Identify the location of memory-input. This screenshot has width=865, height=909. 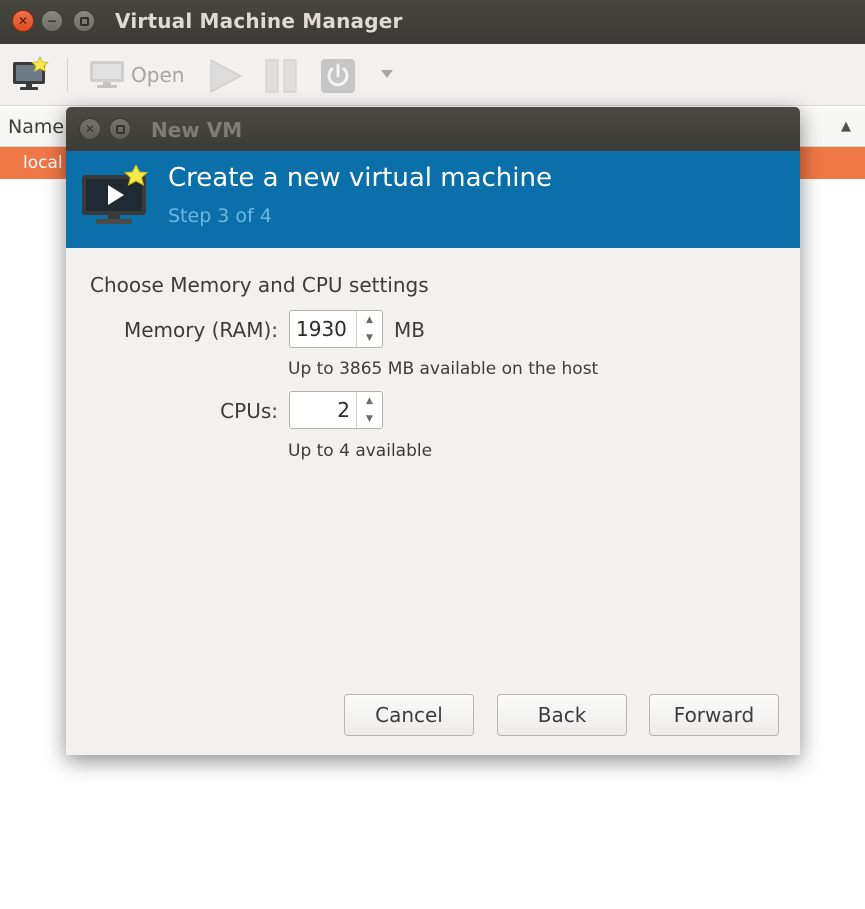
(323, 329).